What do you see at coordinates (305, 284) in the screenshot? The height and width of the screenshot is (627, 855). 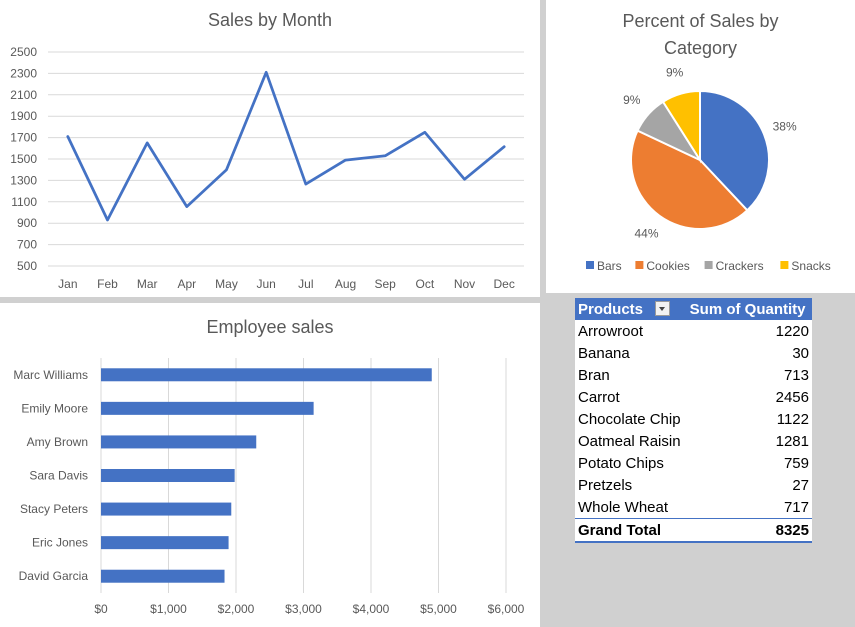 I see `x-tick-label: Jul` at bounding box center [305, 284].